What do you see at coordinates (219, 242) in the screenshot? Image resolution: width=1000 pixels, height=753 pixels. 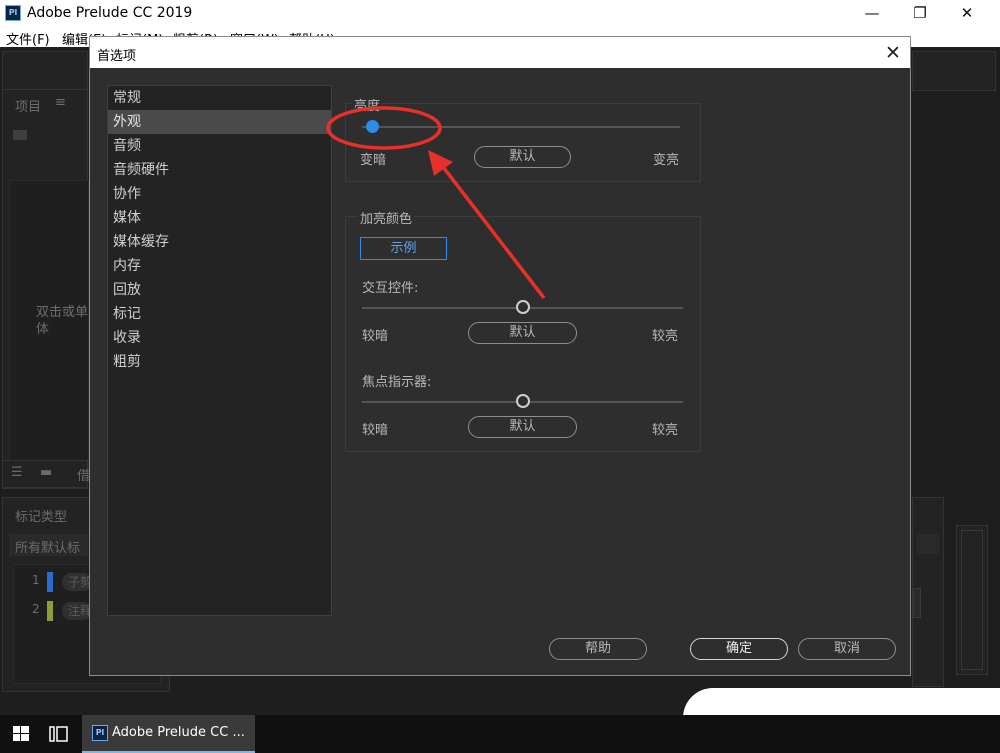 I see `category-media-cache: 媒体缓存` at bounding box center [219, 242].